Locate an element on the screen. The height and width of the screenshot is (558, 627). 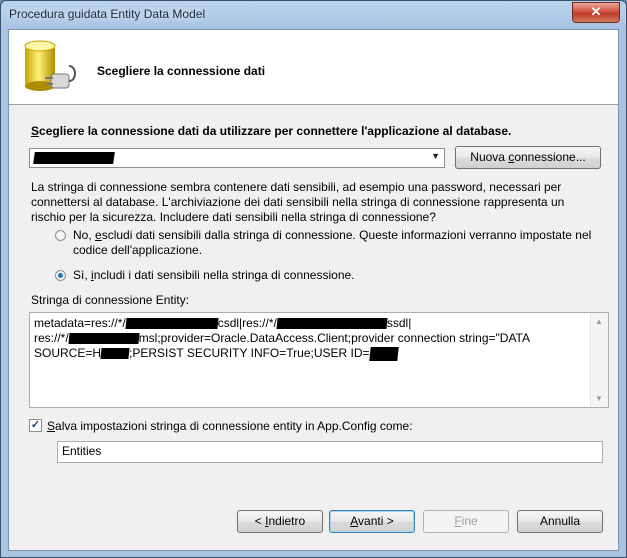
close-icon: ✕ is located at coordinates (596, 11).